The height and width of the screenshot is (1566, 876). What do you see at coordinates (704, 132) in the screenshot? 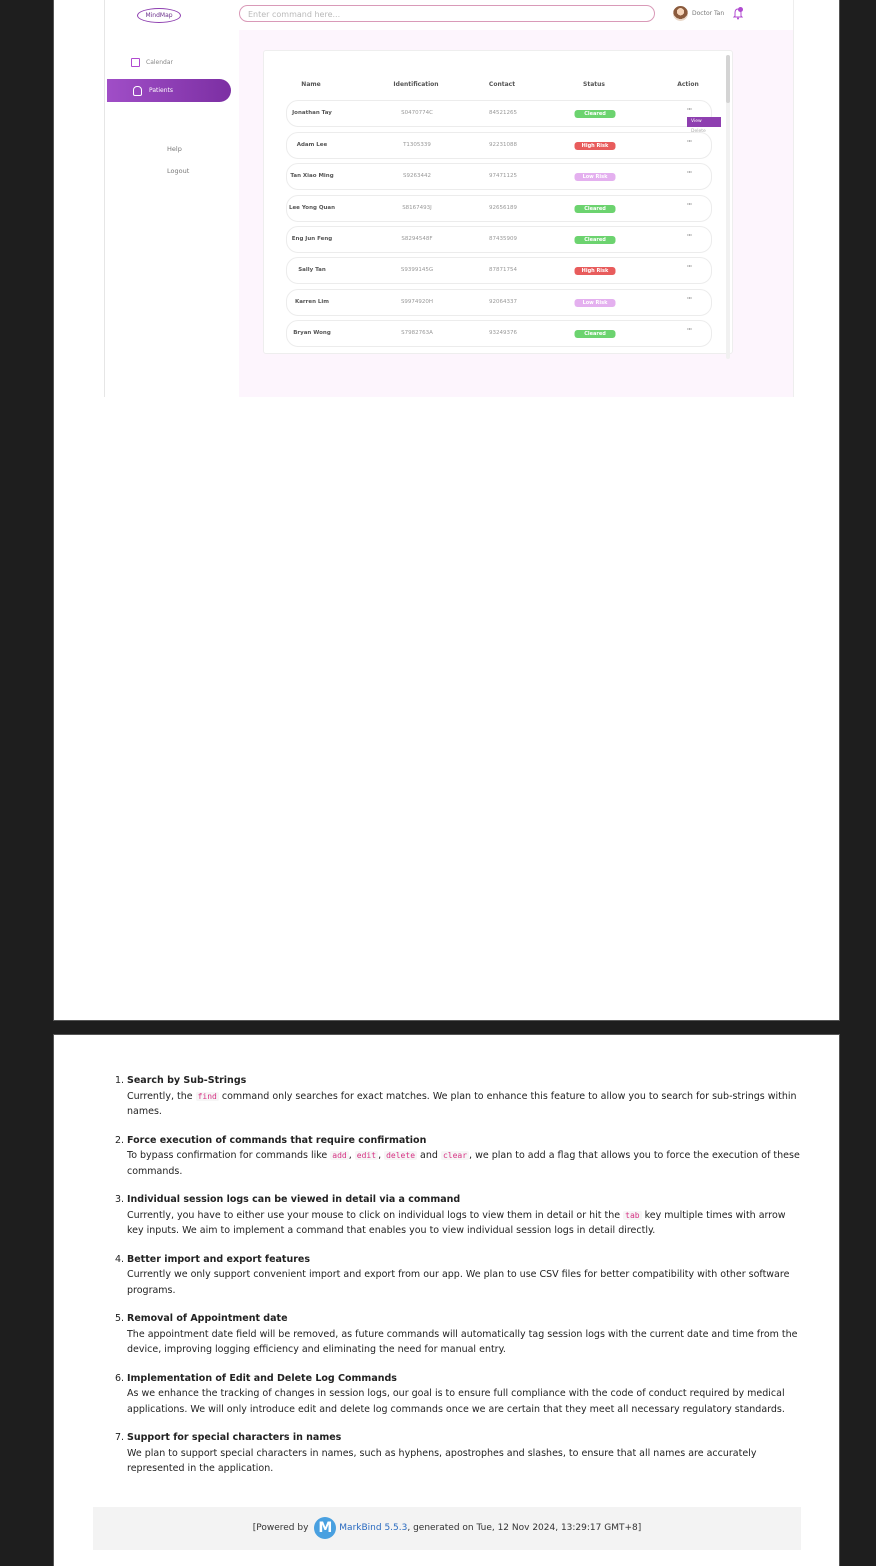
I see `delete-menu-item: Delete` at bounding box center [704, 132].